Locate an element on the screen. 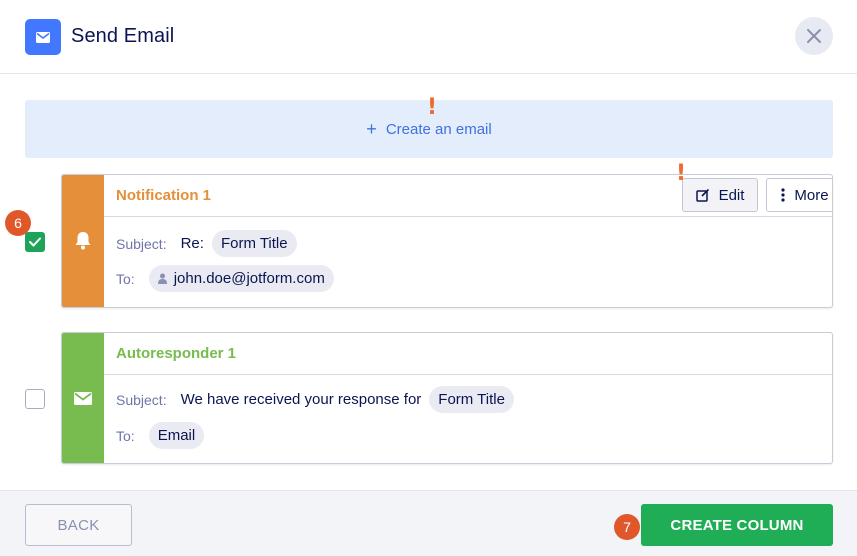 This screenshot has width=857, height=556. bell-icon is located at coordinates (83, 241).